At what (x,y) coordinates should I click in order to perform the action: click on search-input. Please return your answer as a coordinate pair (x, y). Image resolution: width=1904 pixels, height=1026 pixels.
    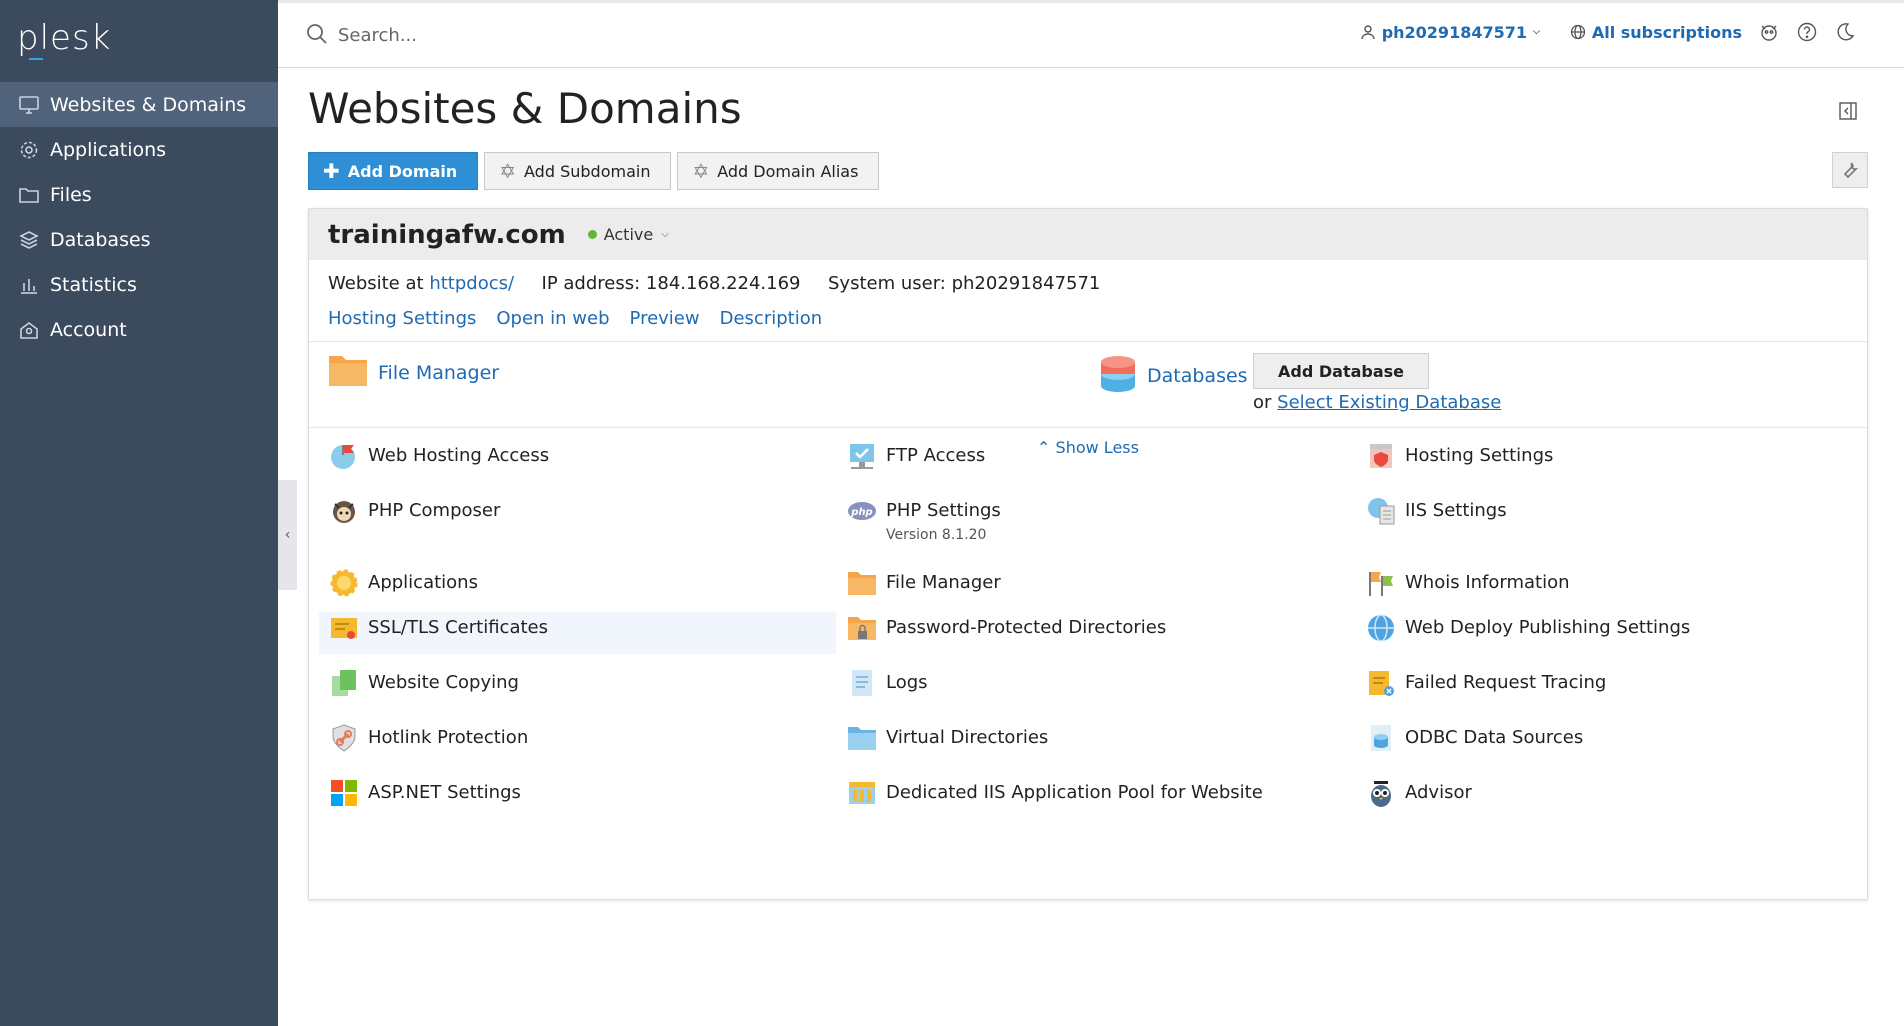
    Looking at the image, I should click on (638, 35).